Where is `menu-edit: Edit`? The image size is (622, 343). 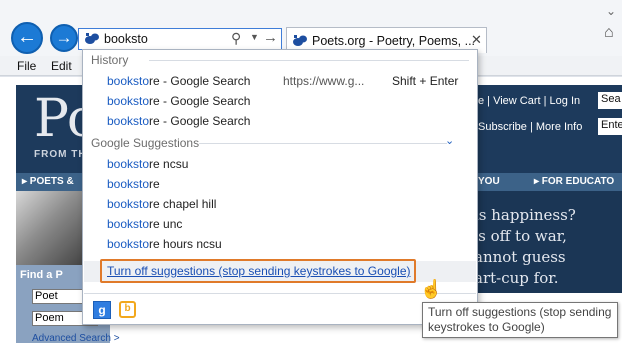
menu-edit: Edit is located at coordinates (61, 66).